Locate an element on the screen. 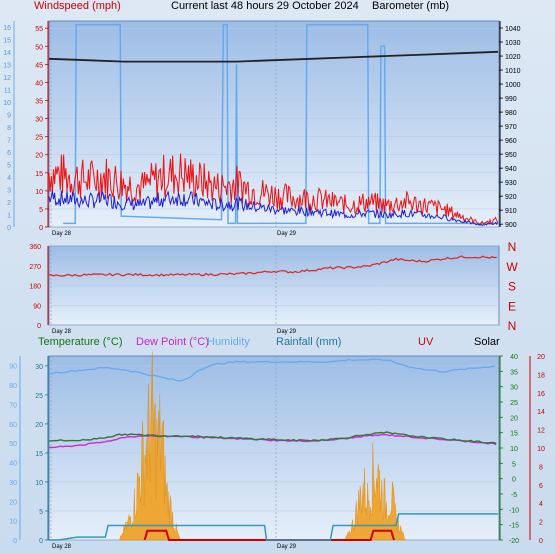 This screenshot has height=554, width=555. wind-alt-tick-label: 15 is located at coordinates (7, 41).